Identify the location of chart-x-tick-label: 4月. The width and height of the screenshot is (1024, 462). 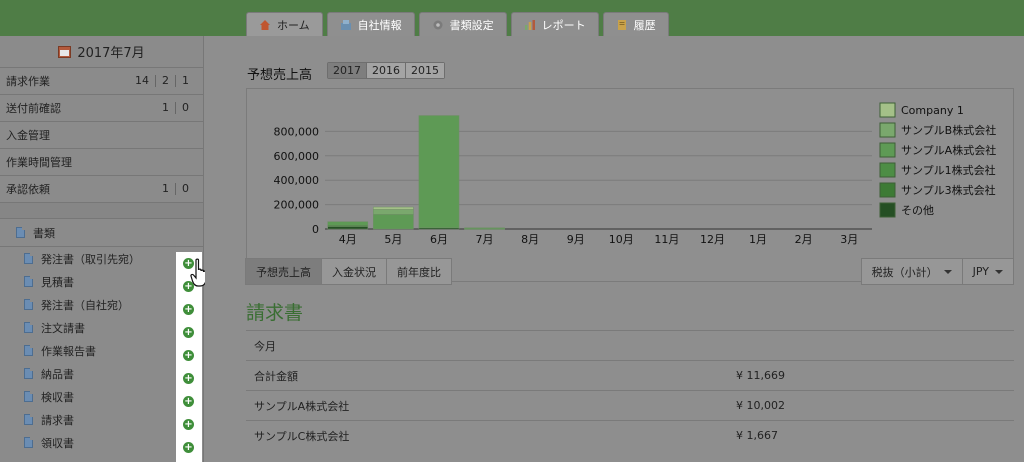
(348, 239).